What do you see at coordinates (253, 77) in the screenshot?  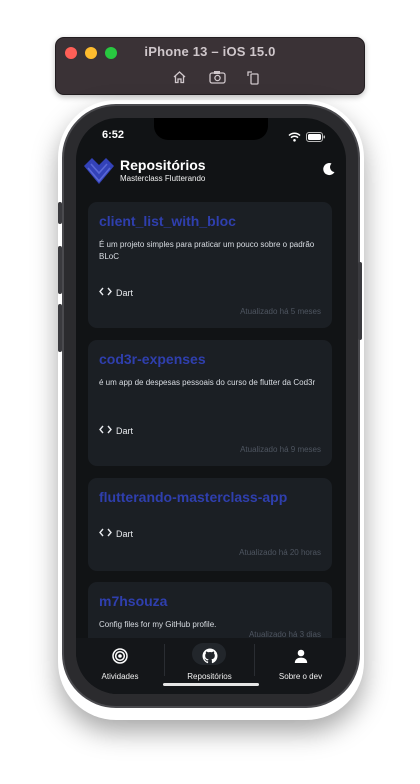 I see `rotate-icon` at bounding box center [253, 77].